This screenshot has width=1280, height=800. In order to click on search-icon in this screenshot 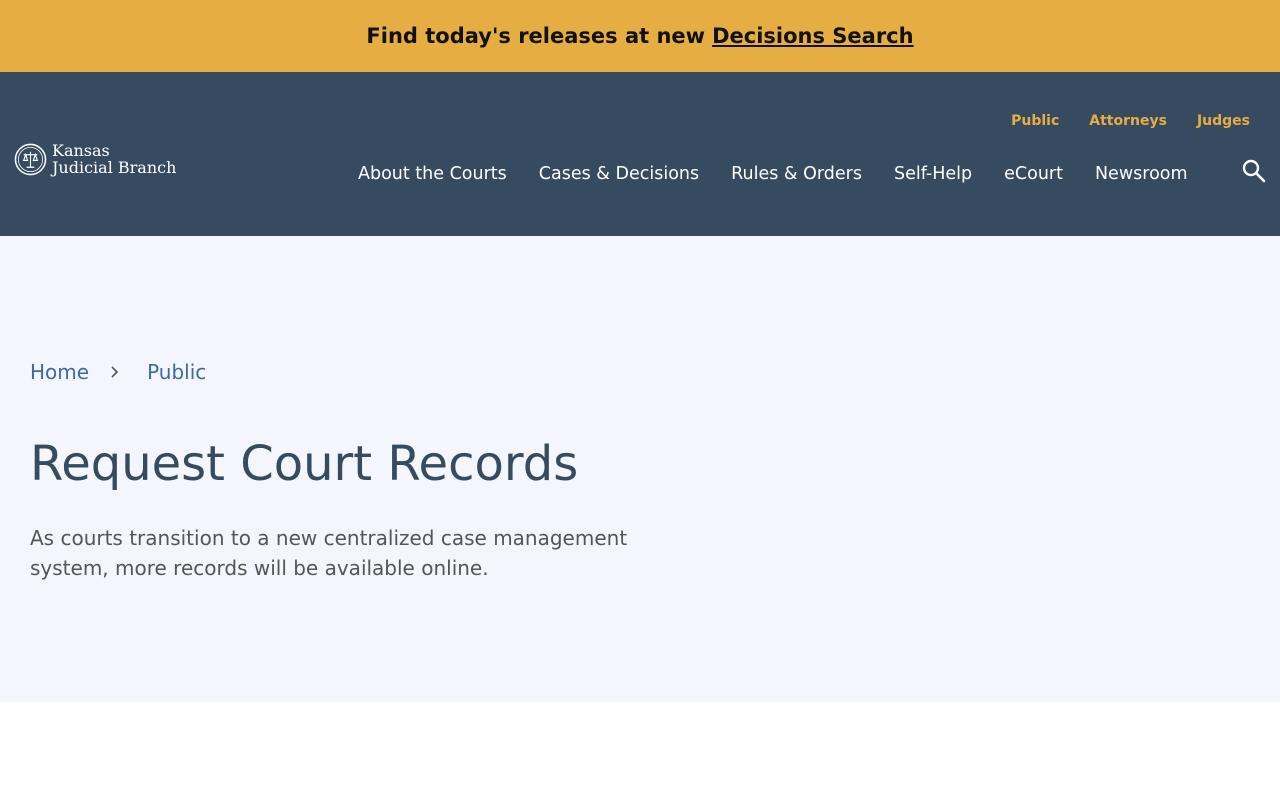, I will do `click(1254, 171)`.